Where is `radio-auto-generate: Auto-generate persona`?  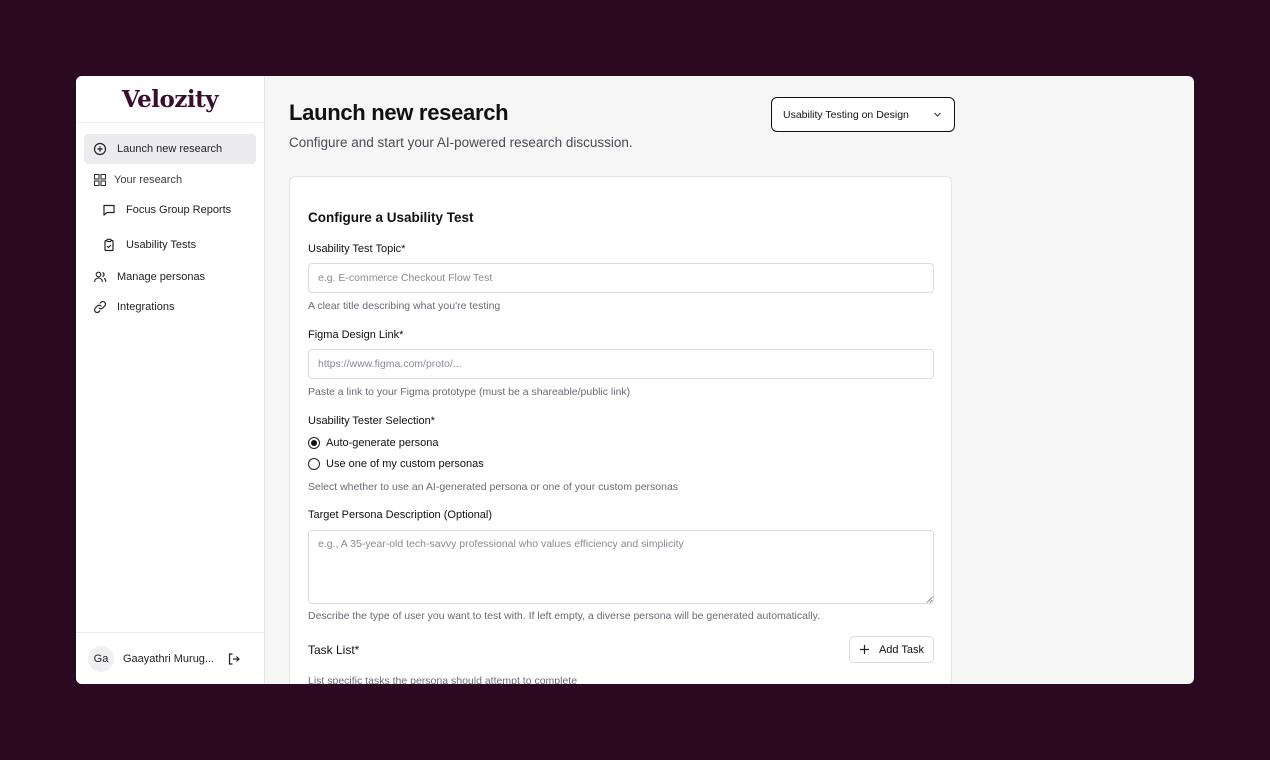 radio-auto-generate: Auto-generate persona is located at coordinates (373, 443).